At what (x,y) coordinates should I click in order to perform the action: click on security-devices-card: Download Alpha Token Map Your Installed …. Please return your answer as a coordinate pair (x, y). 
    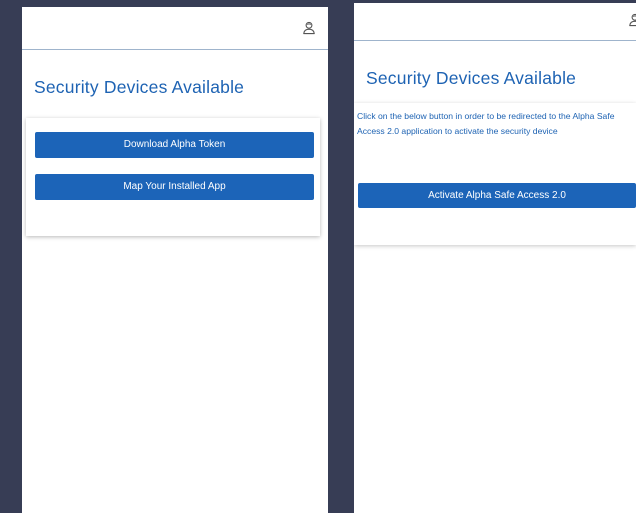
    Looking at the image, I should click on (173, 177).